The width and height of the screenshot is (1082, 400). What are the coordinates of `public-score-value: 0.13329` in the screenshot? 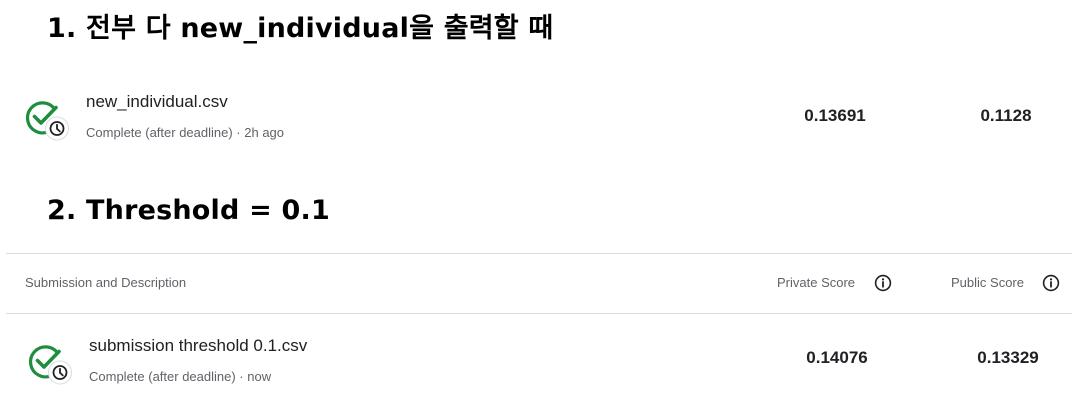 It's located at (1008, 357).